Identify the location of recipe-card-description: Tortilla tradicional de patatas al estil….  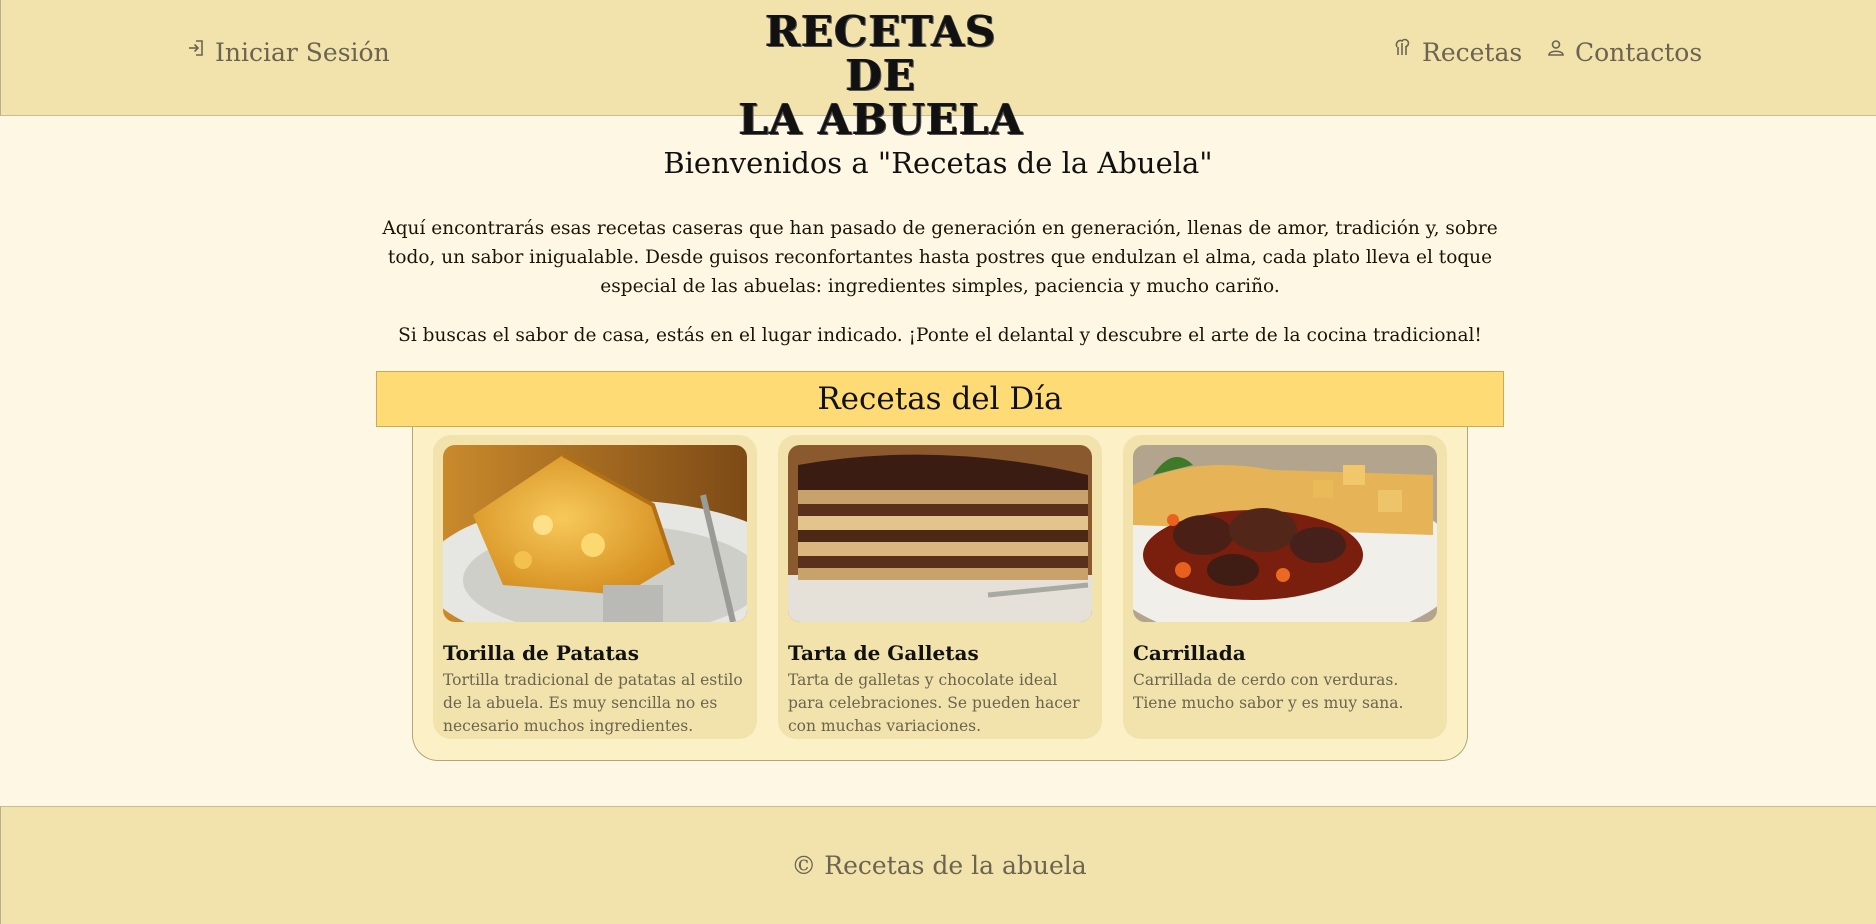
(593, 703).